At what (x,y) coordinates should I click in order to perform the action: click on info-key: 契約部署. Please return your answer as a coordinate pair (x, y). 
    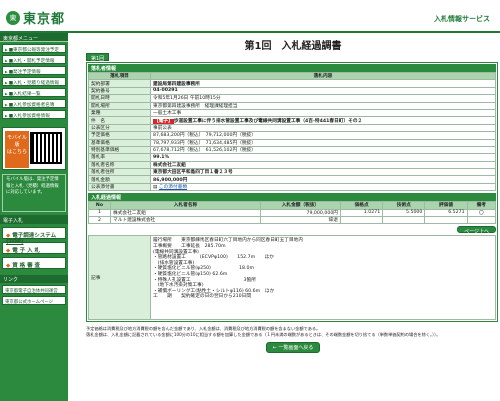
    Looking at the image, I should click on (119, 83).